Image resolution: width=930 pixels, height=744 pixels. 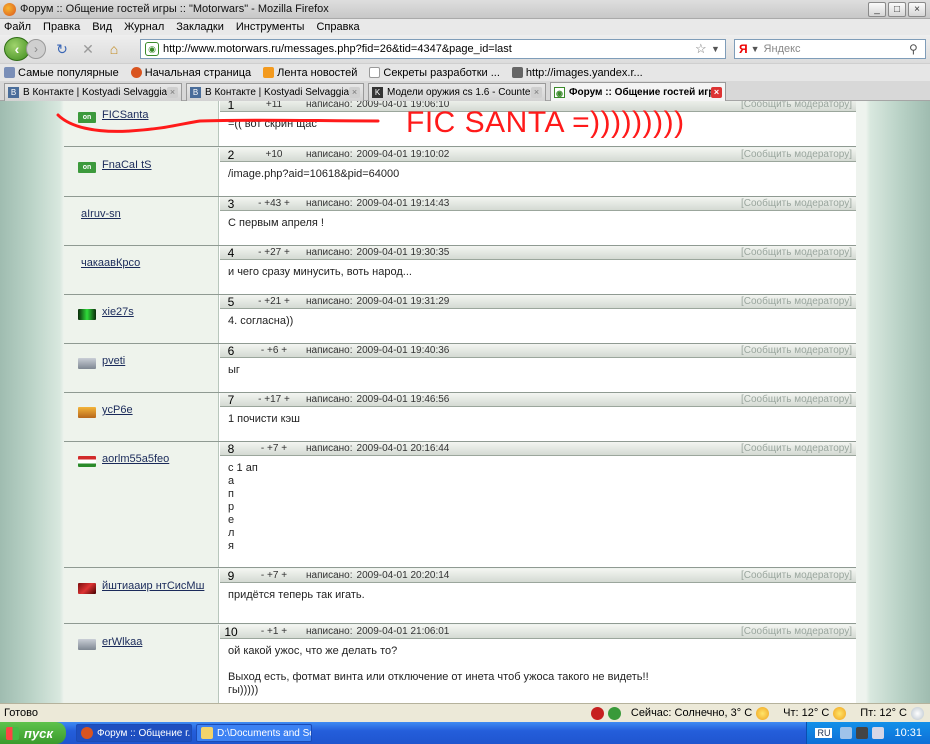 What do you see at coordinates (157, 586) in the screenshot?
I see `author-nick-link: йштиааир нтСисМш` at bounding box center [157, 586].